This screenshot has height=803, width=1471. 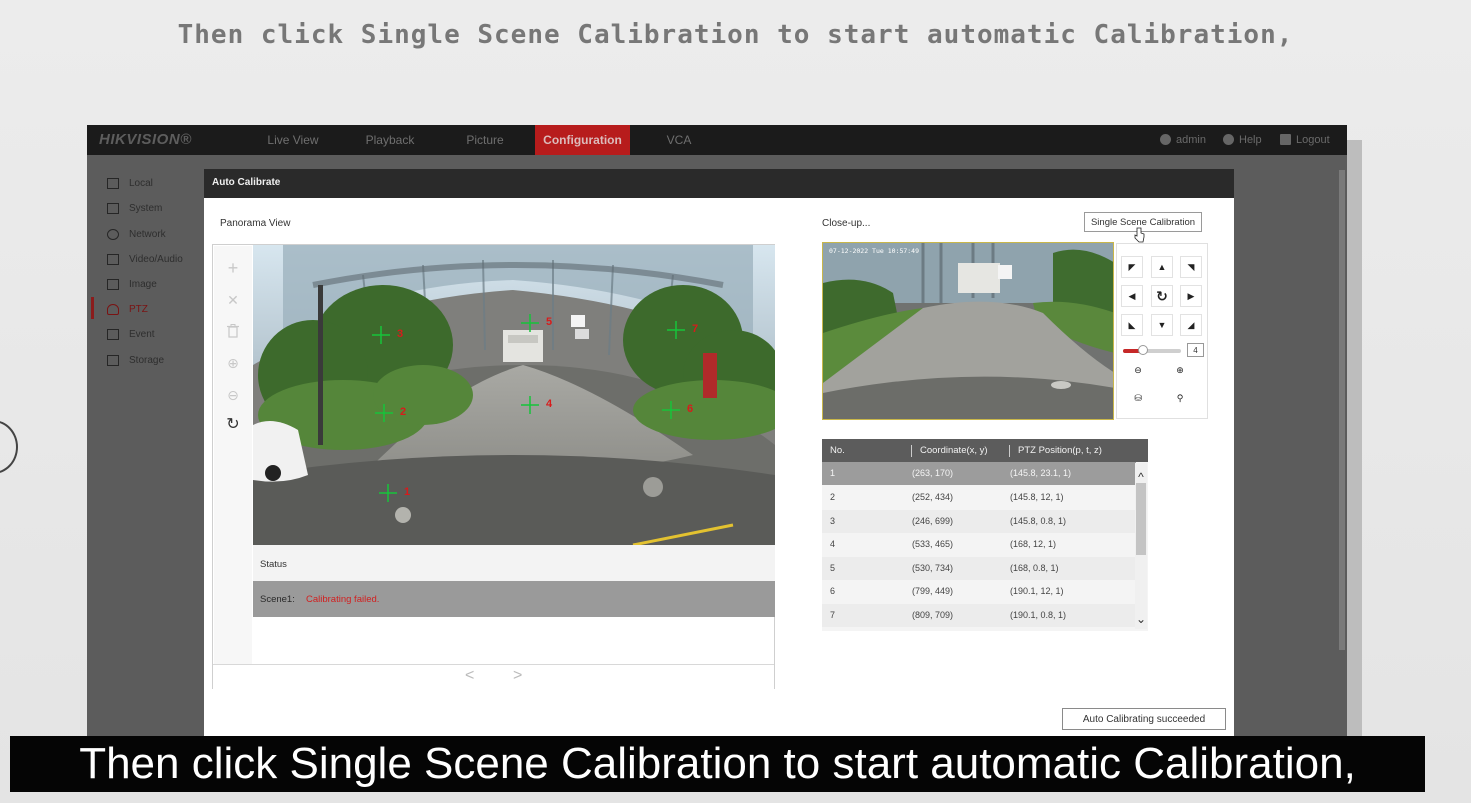 I want to click on auto-calibrating-status-button: Auto Calibrating succeeded, so click(x=1144, y=719).